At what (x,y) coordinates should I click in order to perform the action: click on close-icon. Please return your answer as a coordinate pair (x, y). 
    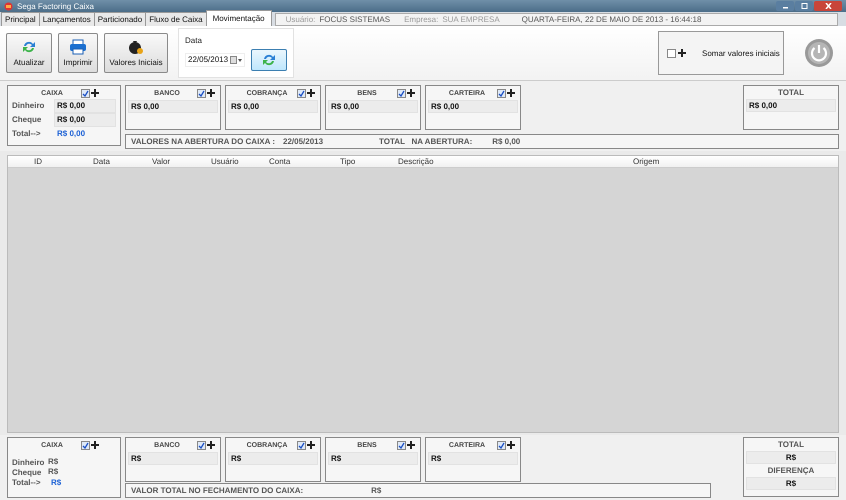
    Looking at the image, I should click on (828, 6).